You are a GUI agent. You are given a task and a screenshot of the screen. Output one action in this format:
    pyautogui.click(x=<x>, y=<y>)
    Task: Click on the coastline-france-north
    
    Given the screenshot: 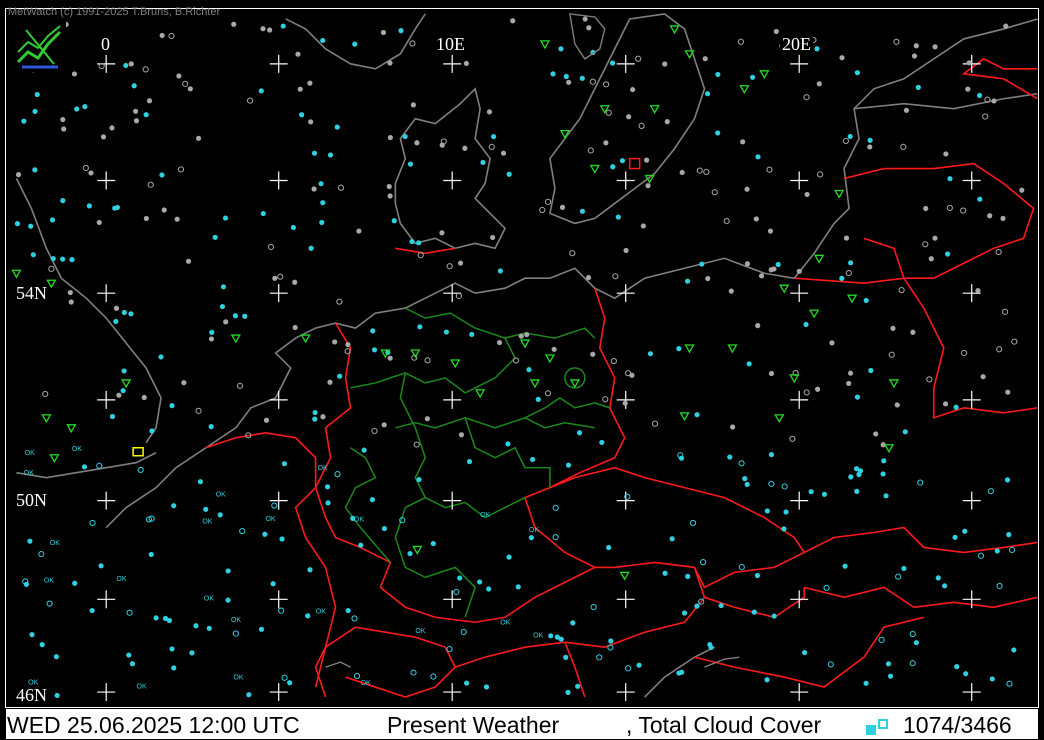 What is the action you would take?
    pyautogui.click(x=156, y=488)
    